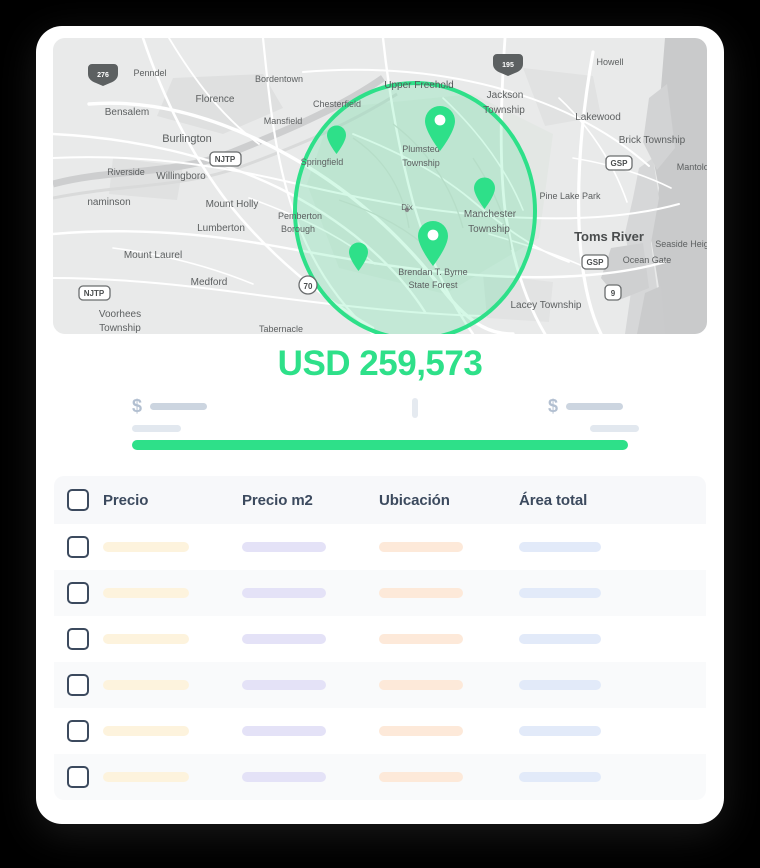 This screenshot has height=868, width=760. Describe the element at coordinates (614, 428) in the screenshot. I see `max-sublabel-skeleton` at that location.